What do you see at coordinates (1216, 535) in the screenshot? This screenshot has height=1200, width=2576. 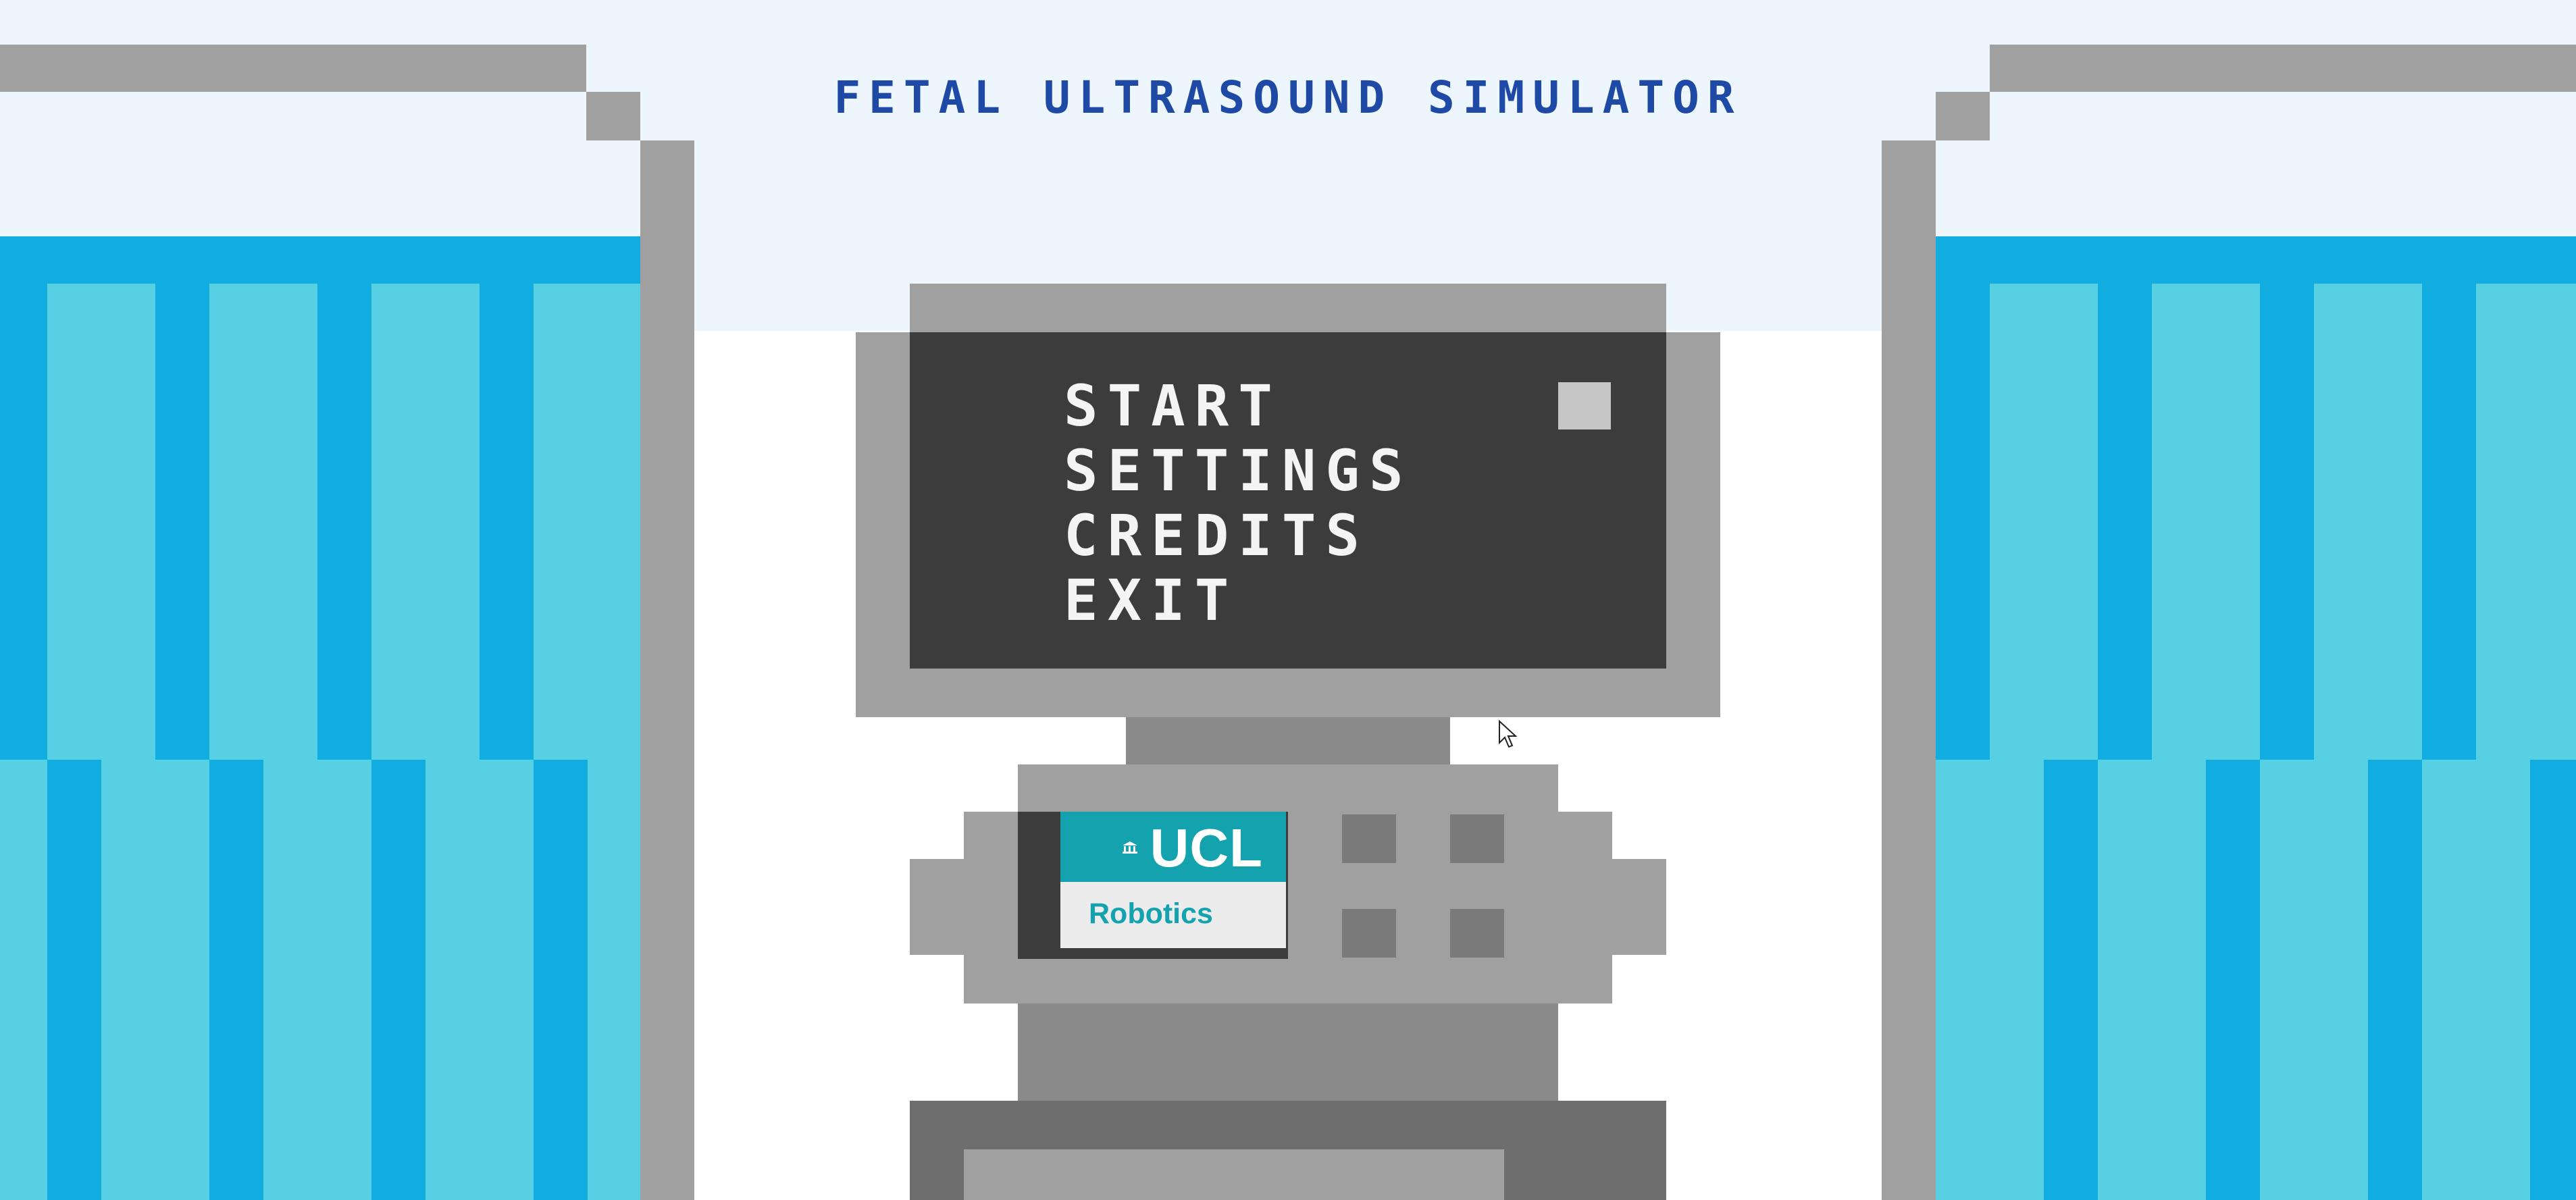 I see `menu-item-credits: CREDITS` at bounding box center [1216, 535].